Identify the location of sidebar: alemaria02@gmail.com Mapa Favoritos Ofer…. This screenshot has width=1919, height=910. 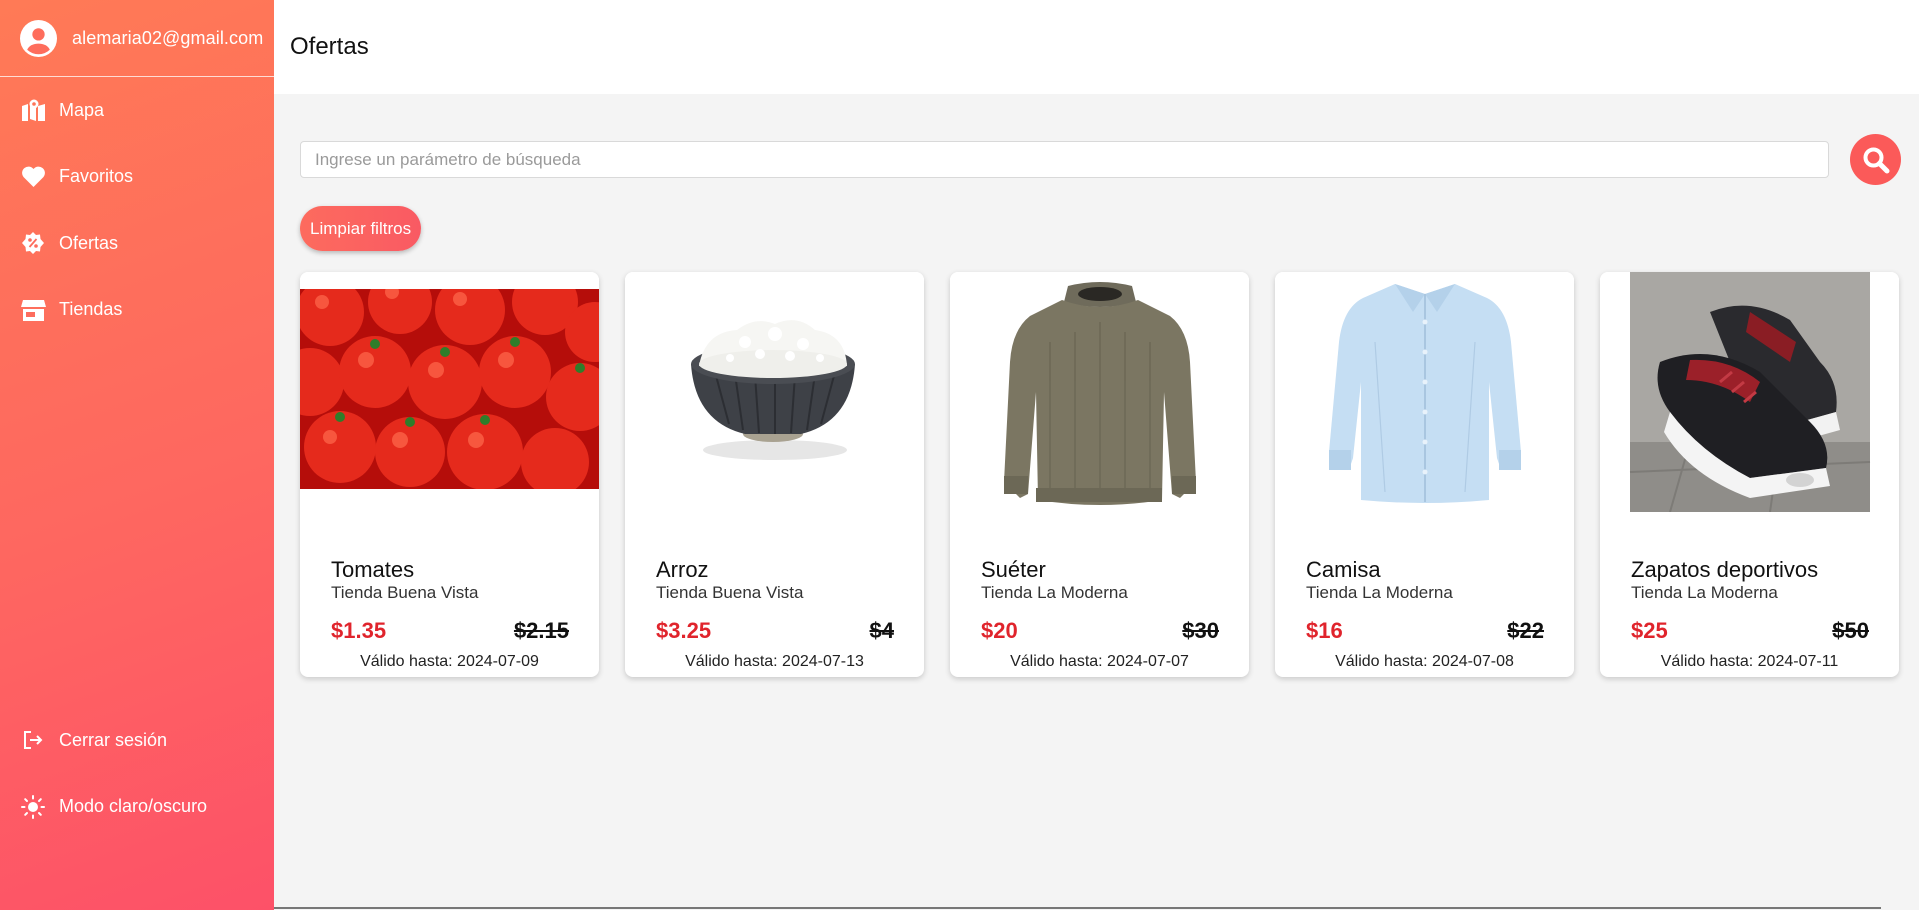
(137, 455).